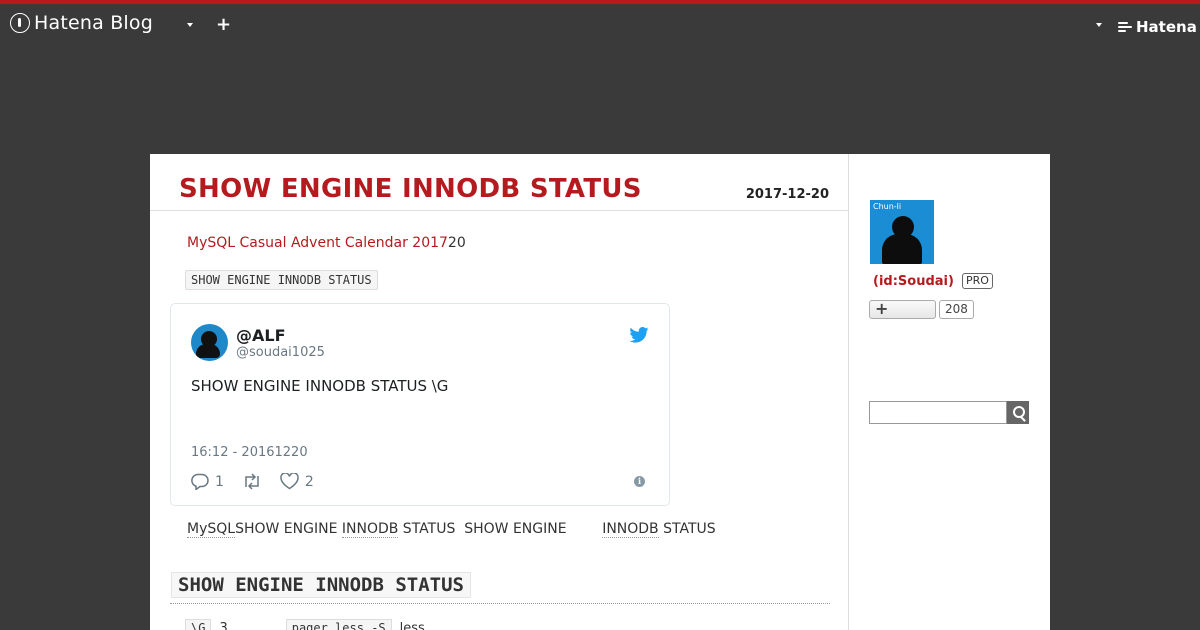  I want to click on entry-header: SHOW ENGINE INNODB STATUS 2017-12-20, so click(499, 182).